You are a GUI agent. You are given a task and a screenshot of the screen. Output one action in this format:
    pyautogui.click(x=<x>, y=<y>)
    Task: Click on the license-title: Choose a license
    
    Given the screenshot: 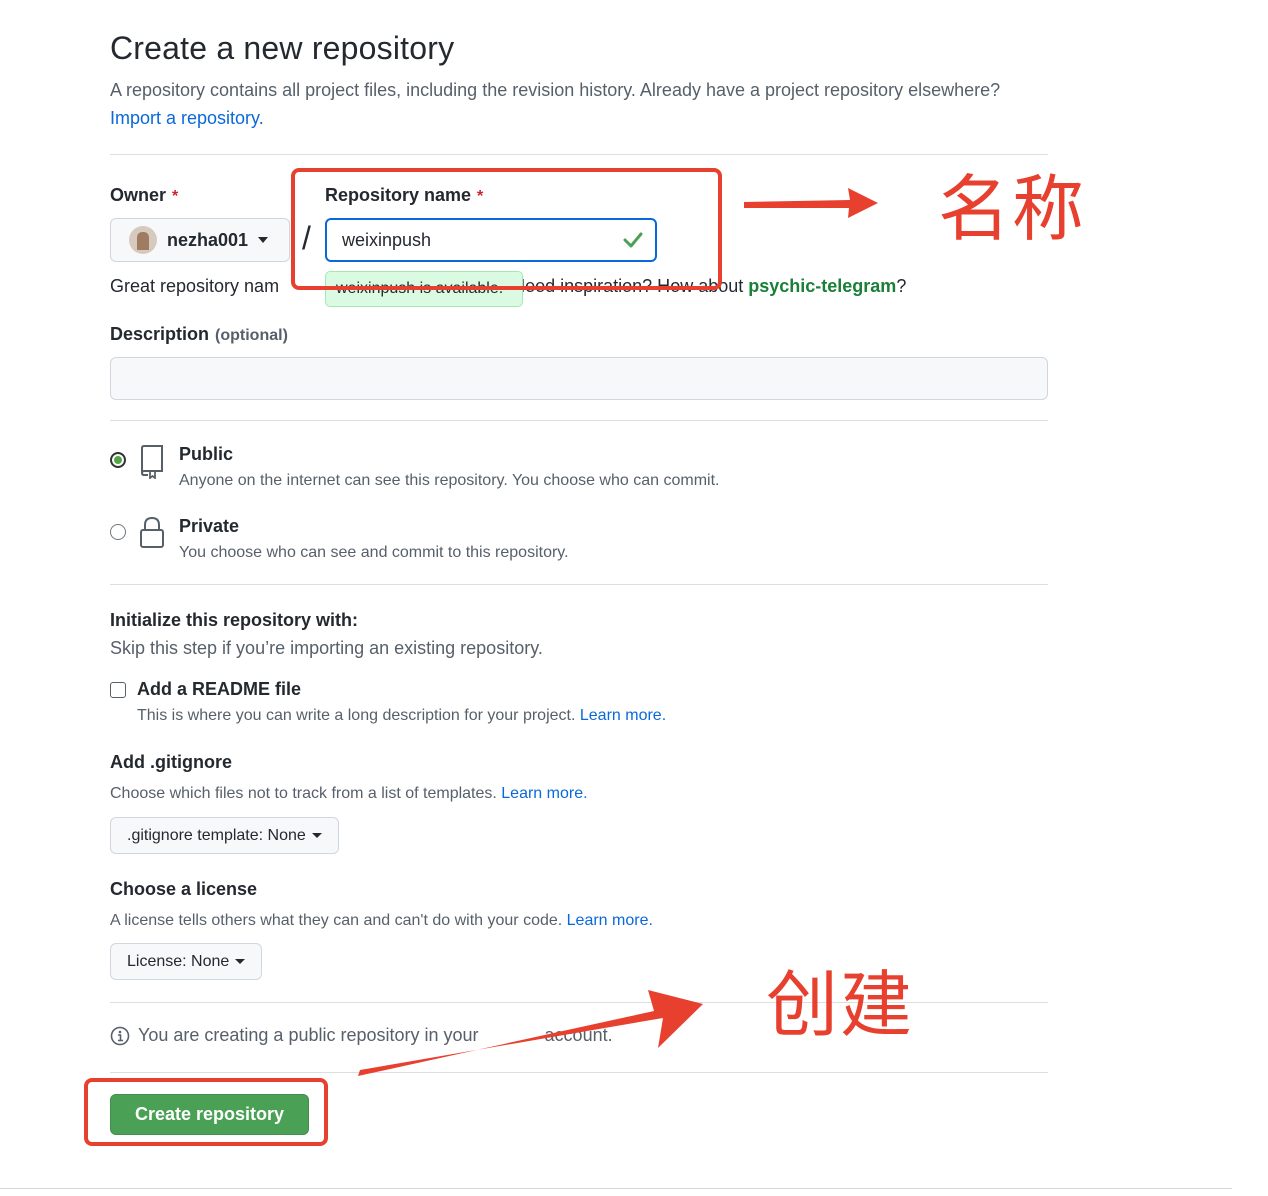 What is the action you would take?
    pyautogui.click(x=184, y=889)
    